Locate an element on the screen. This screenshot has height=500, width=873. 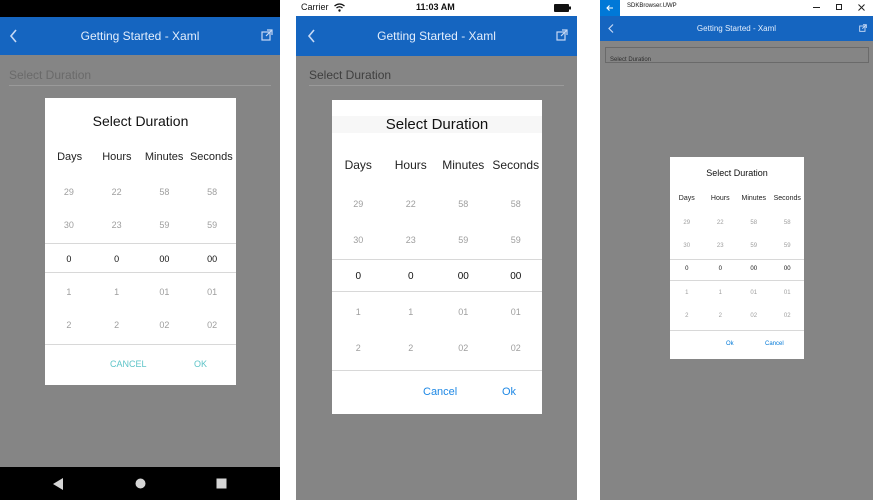
ok-button: OK is located at coordinates (200, 364).